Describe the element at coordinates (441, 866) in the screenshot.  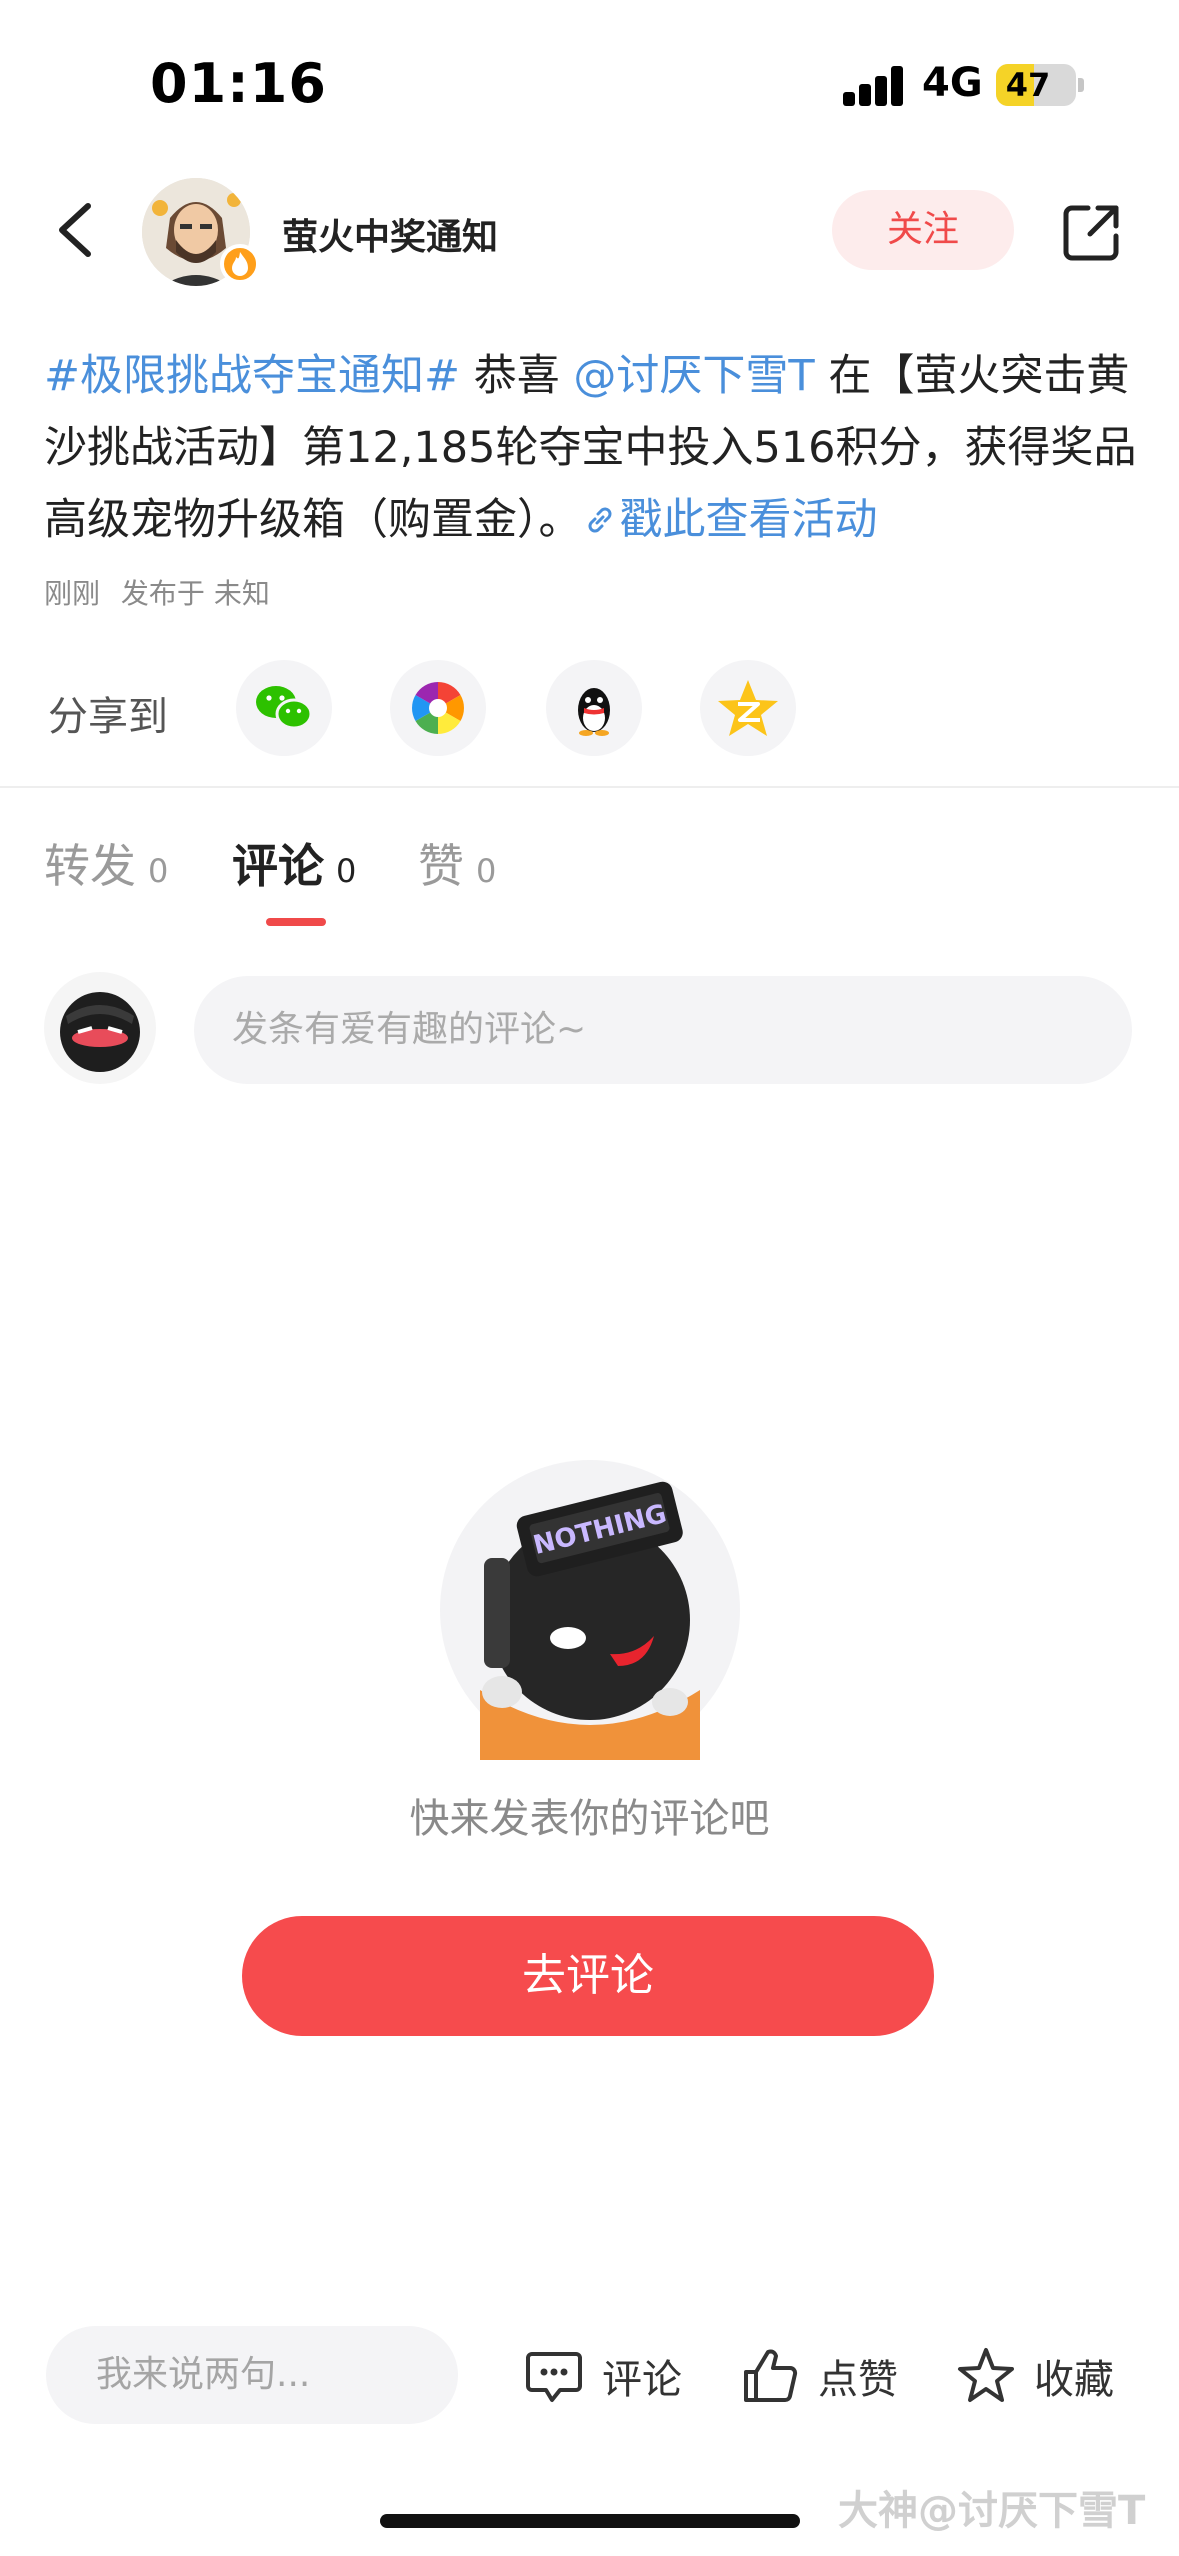
I see `tab-label: 赞` at that location.